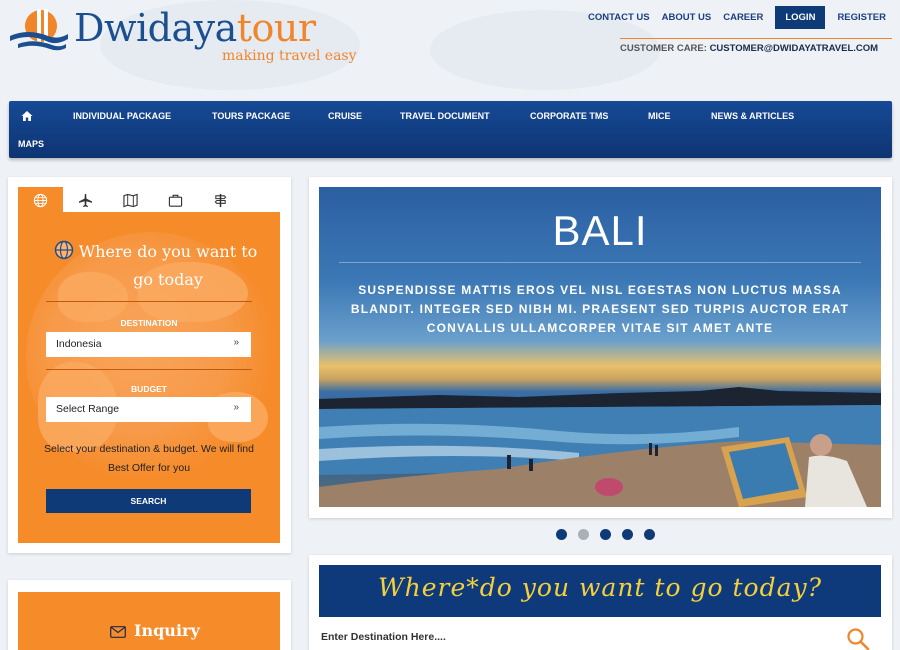 The image size is (900, 650). I want to click on tab-package, so click(175, 200).